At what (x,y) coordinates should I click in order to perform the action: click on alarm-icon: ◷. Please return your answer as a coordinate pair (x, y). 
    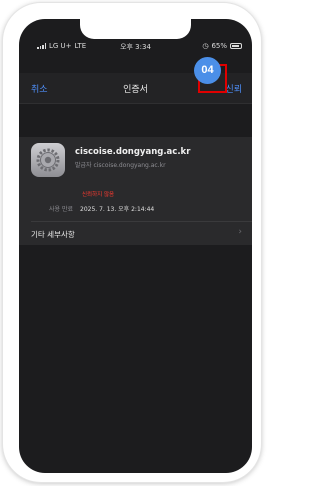
    Looking at the image, I should click on (205, 46).